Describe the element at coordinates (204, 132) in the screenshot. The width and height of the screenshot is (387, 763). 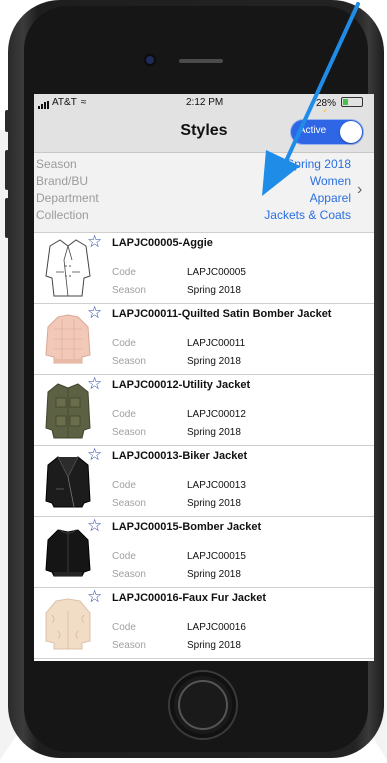
I see `nav-bar: Styles Active` at that location.